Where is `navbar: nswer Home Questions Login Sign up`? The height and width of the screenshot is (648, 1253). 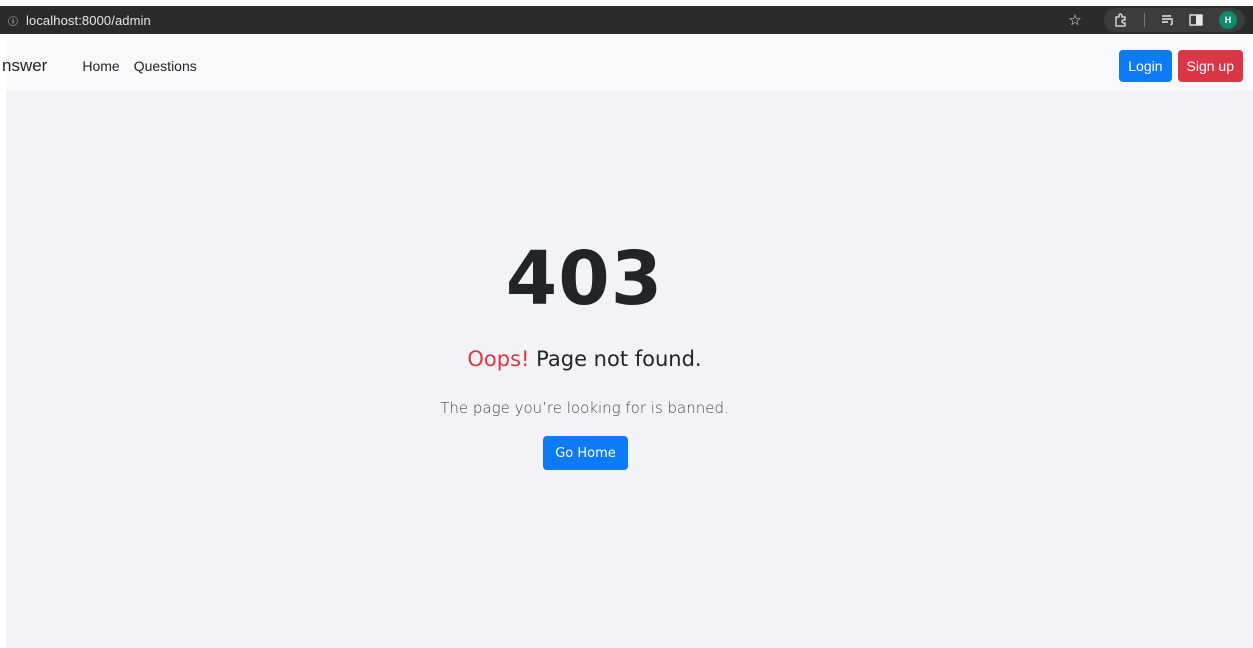
navbar: nswer Home Questions Login Sign up is located at coordinates (627, 65).